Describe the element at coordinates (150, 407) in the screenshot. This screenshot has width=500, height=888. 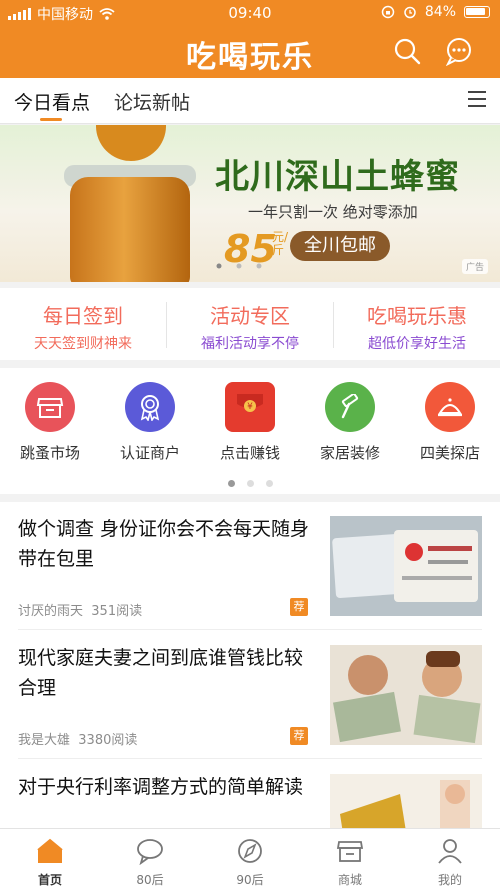
I see `certificate-icon` at that location.